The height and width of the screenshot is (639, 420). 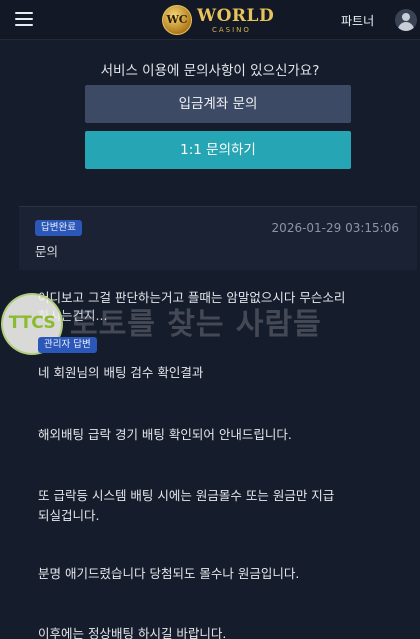 What do you see at coordinates (218, 150) in the screenshot?
I see `one-to-one-inquiry-button: 1:1 문의하기` at bounding box center [218, 150].